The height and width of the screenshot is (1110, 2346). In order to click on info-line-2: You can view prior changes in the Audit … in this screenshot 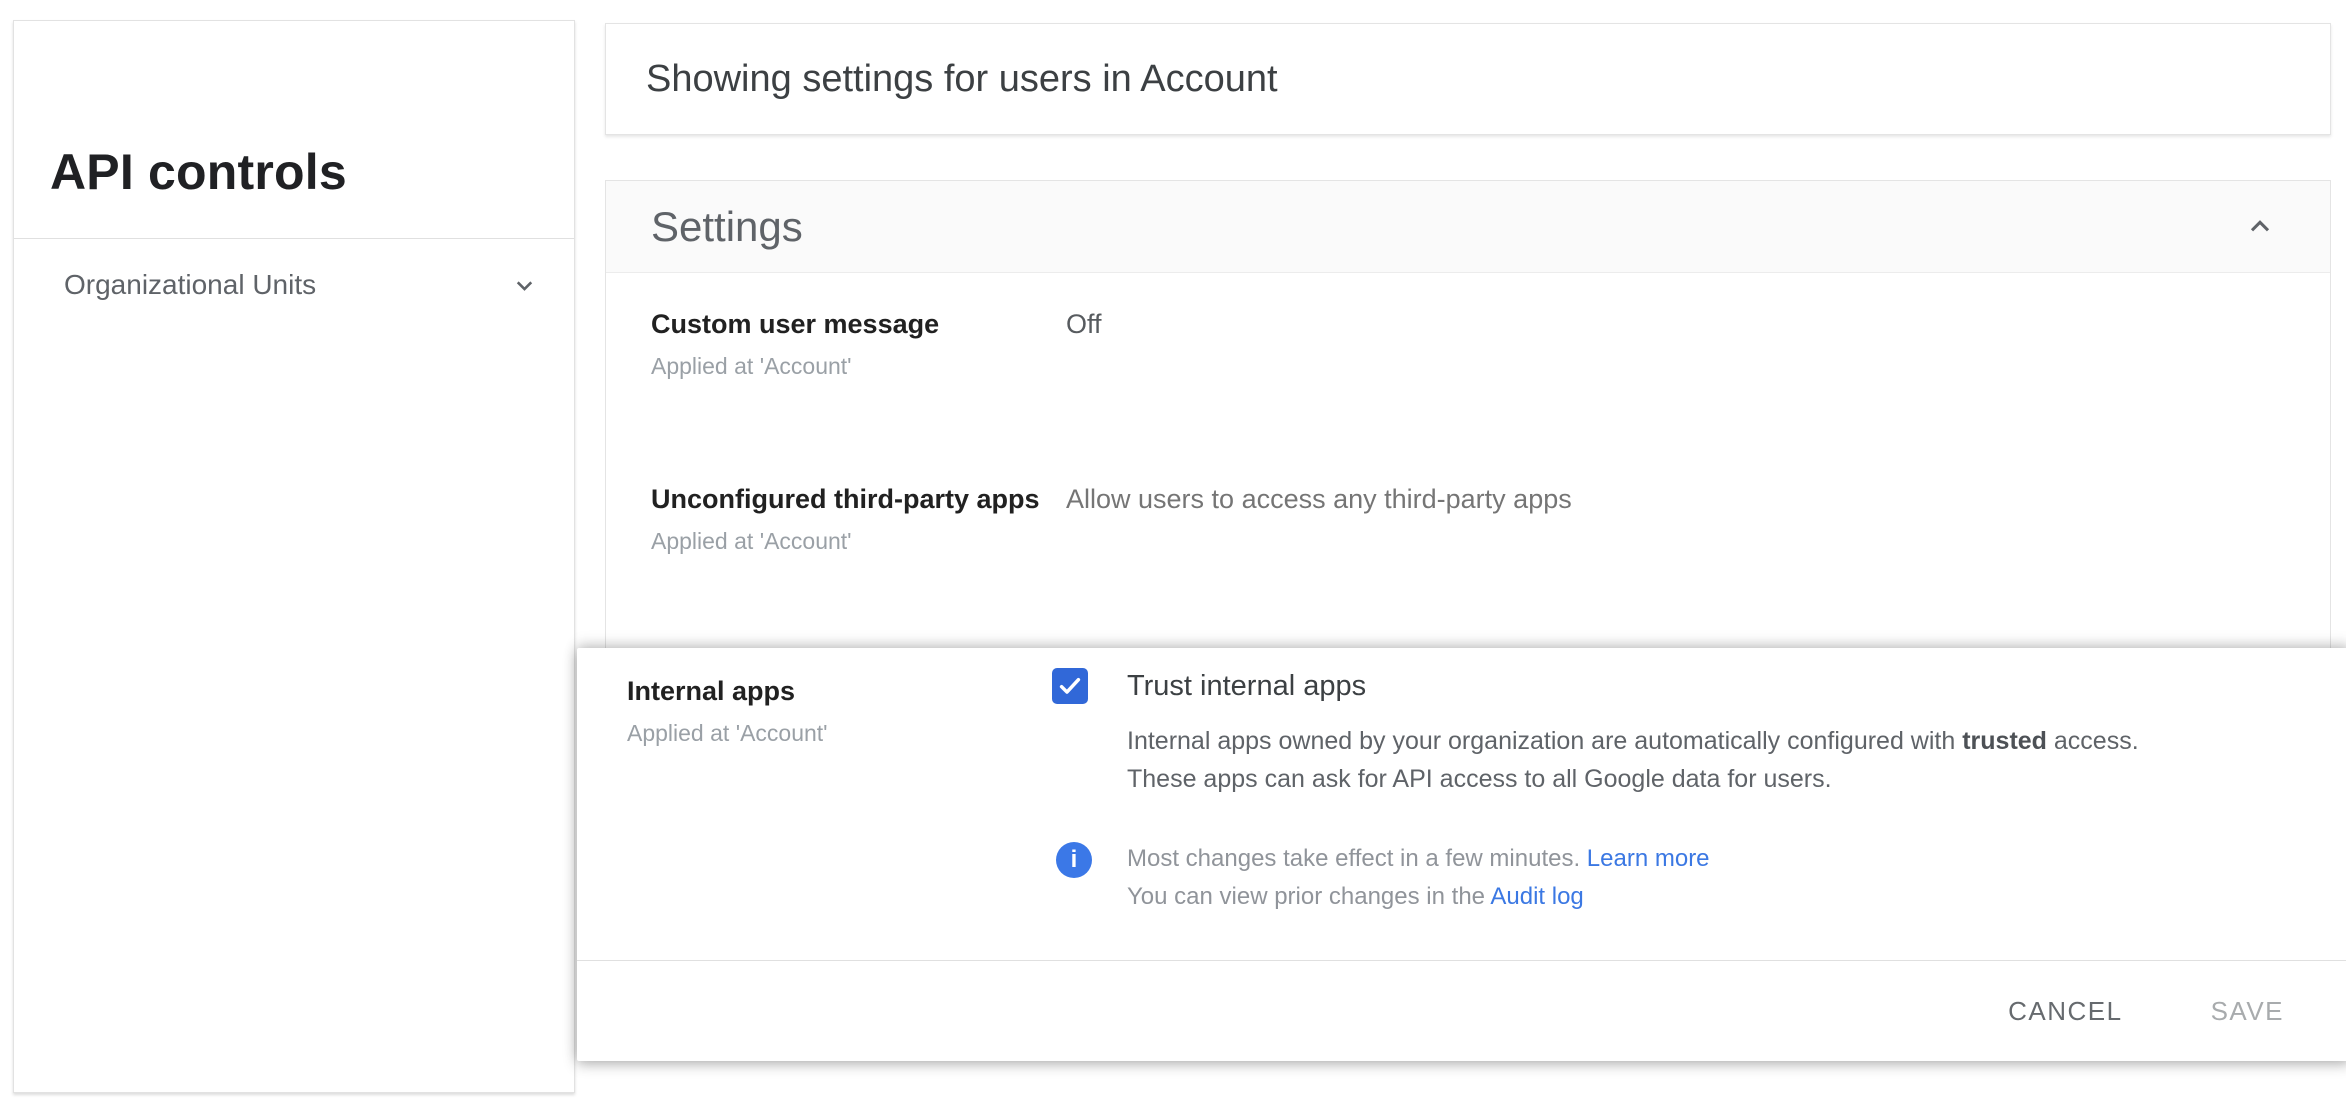, I will do `click(1418, 897)`.